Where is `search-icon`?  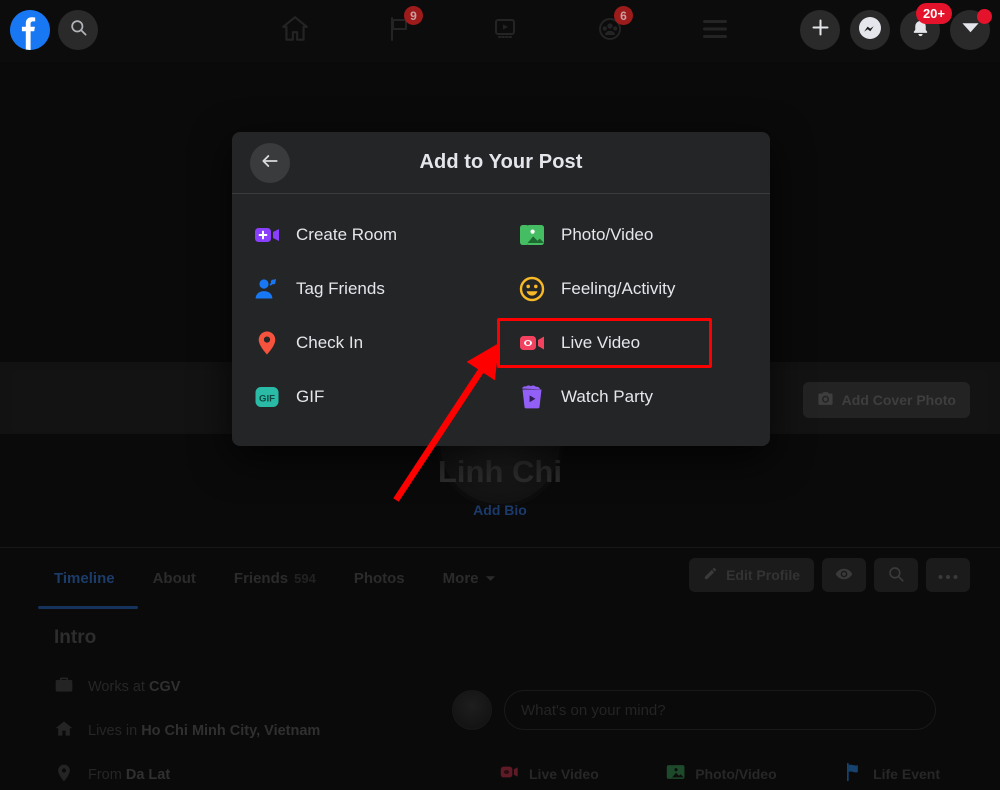 search-icon is located at coordinates (78, 30).